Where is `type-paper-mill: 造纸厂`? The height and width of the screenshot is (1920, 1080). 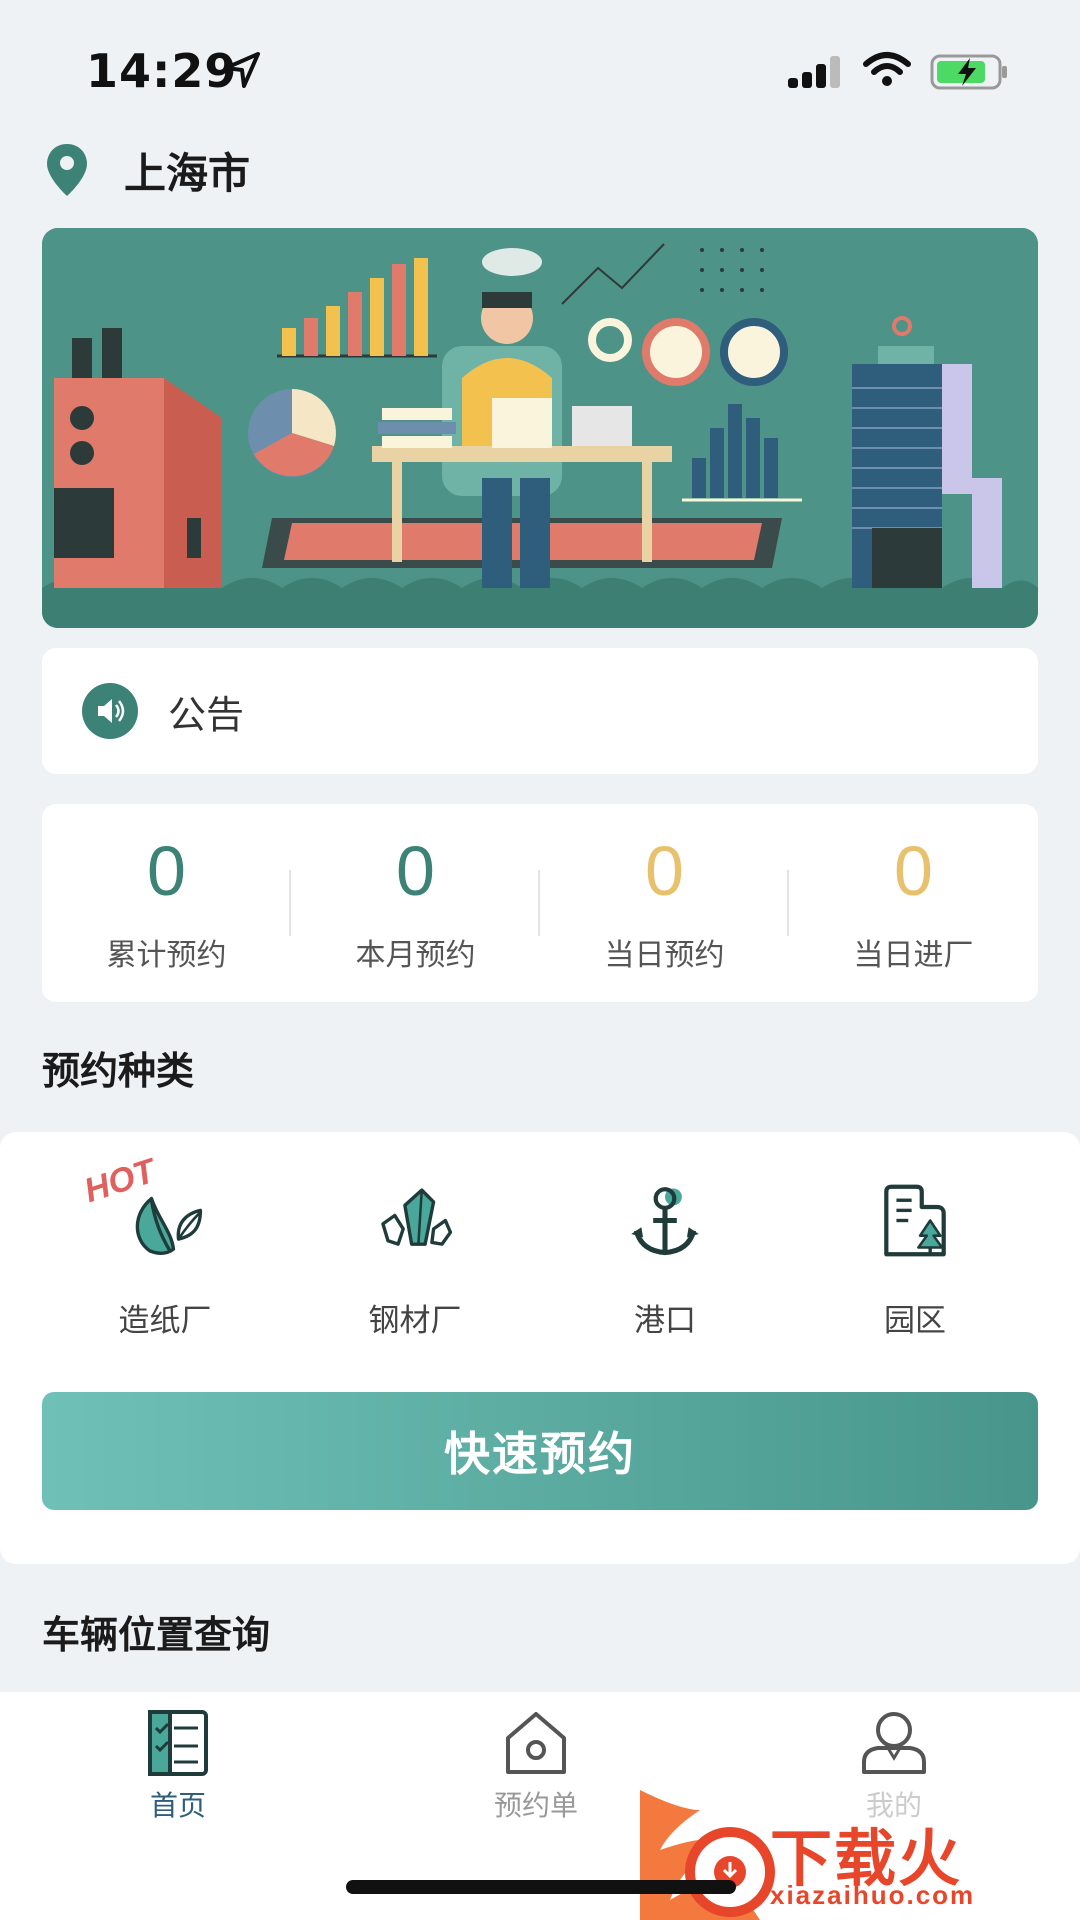 type-paper-mill: 造纸厂 is located at coordinates (165, 1260).